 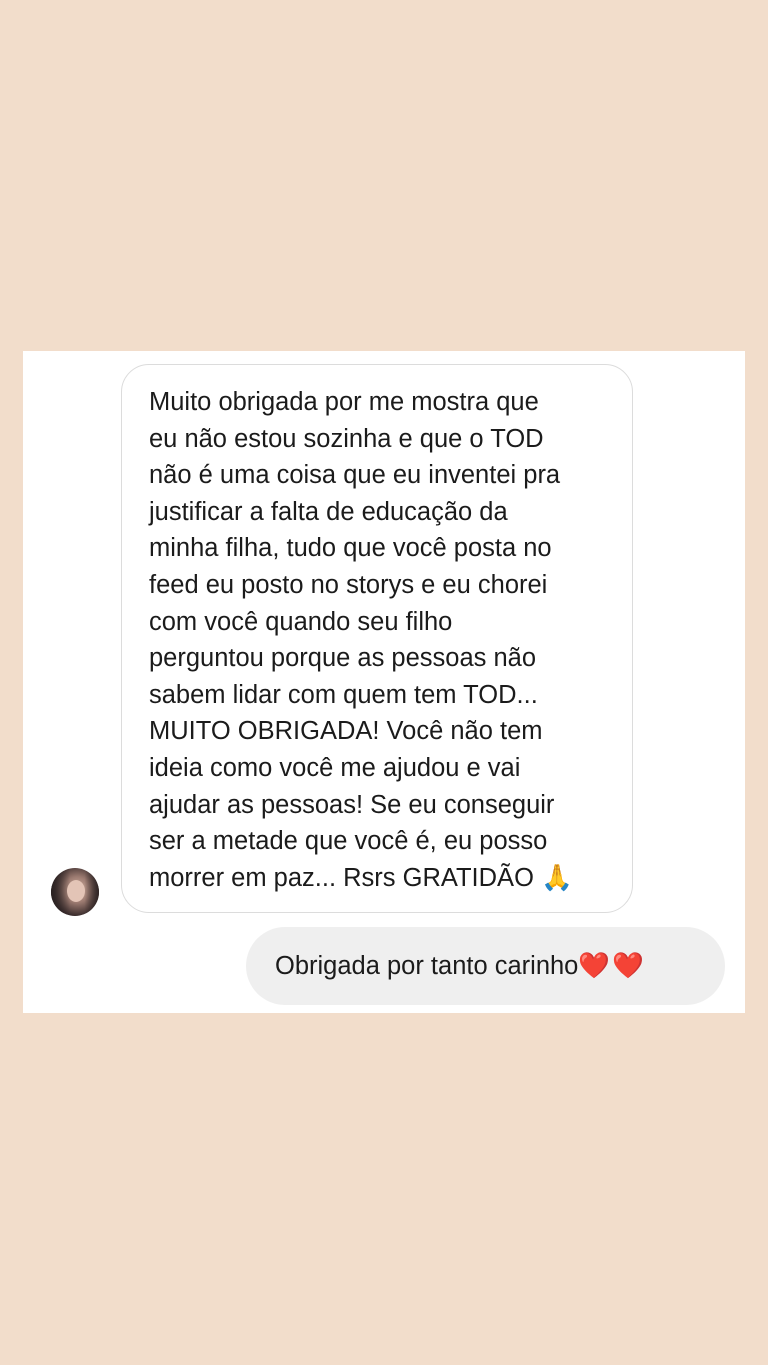 I want to click on praying-hands-icon: 🙏, so click(x=557, y=877).